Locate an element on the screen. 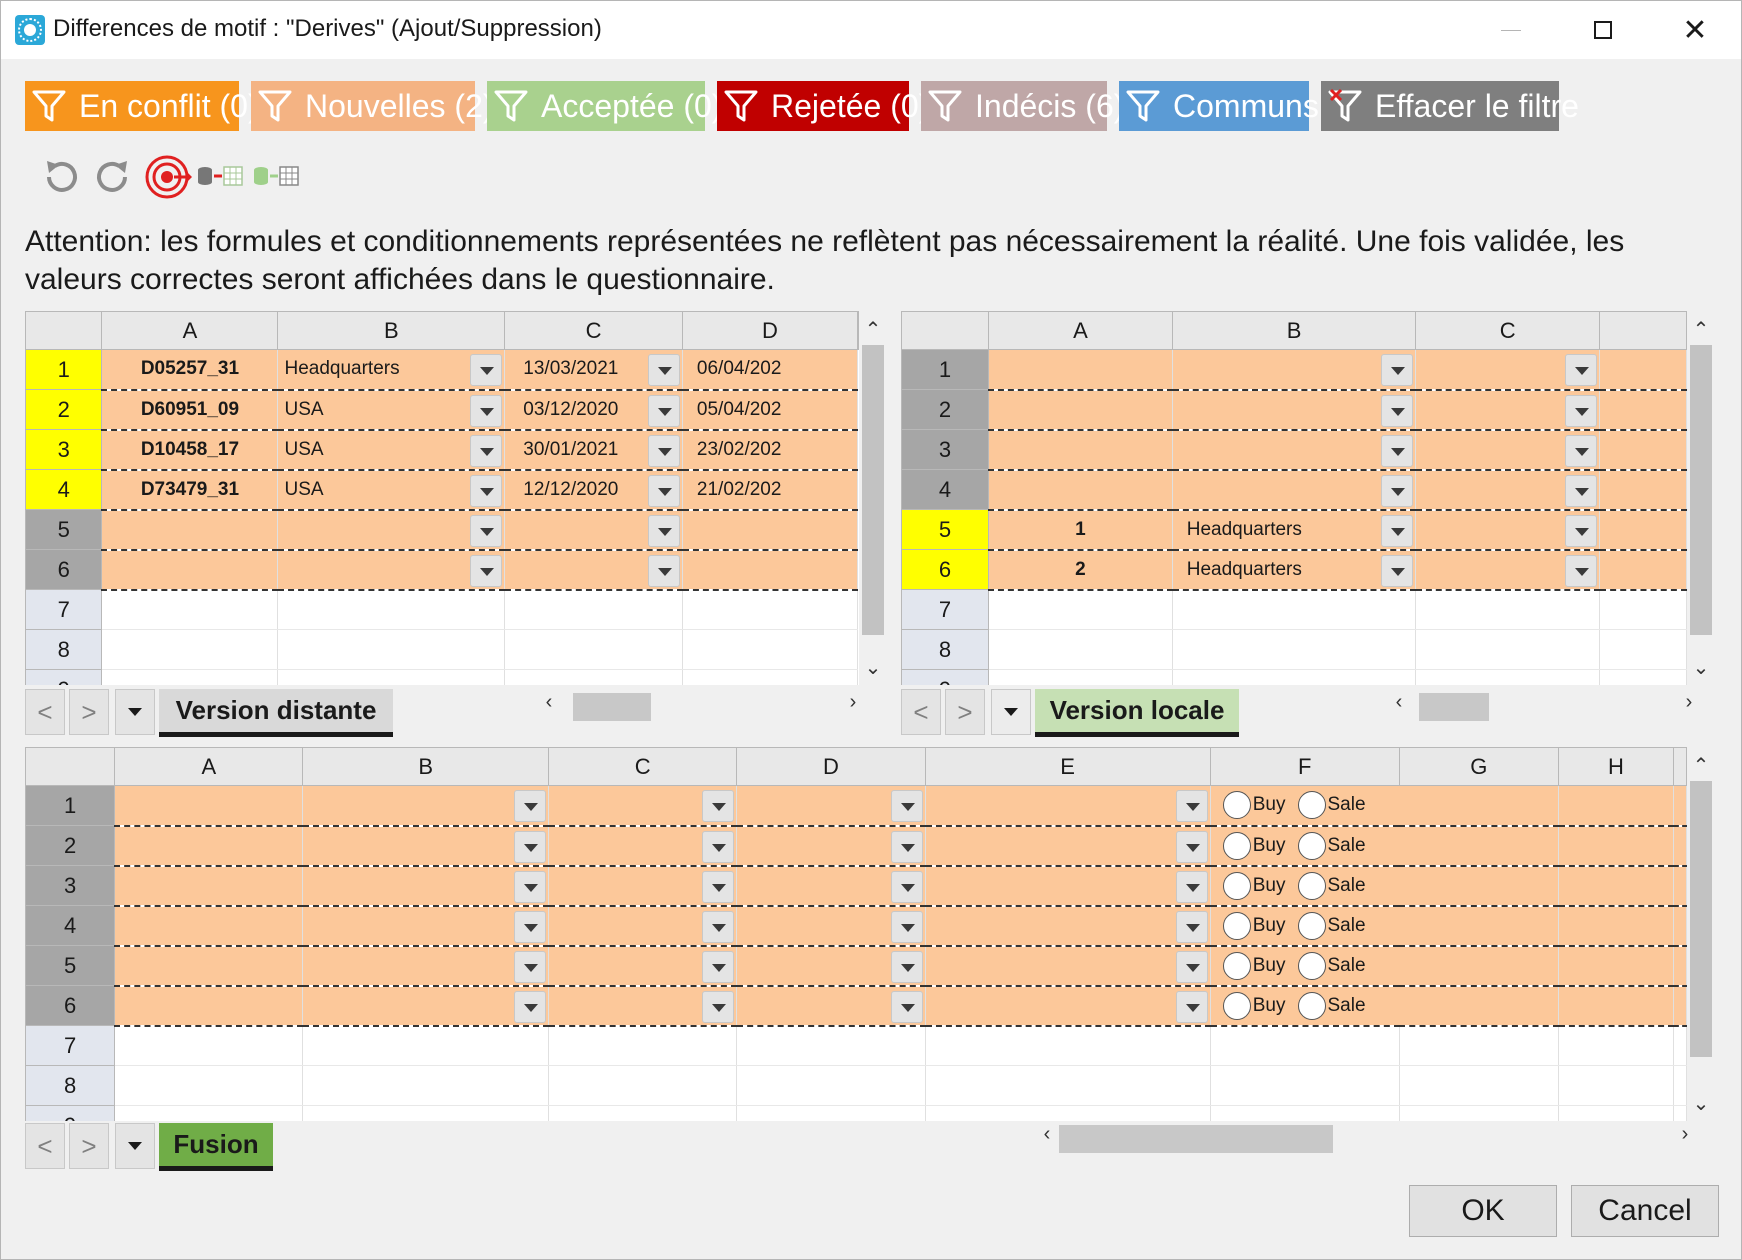 The height and width of the screenshot is (1260, 1742). next-sheet-button: > is located at coordinates (89, 712).